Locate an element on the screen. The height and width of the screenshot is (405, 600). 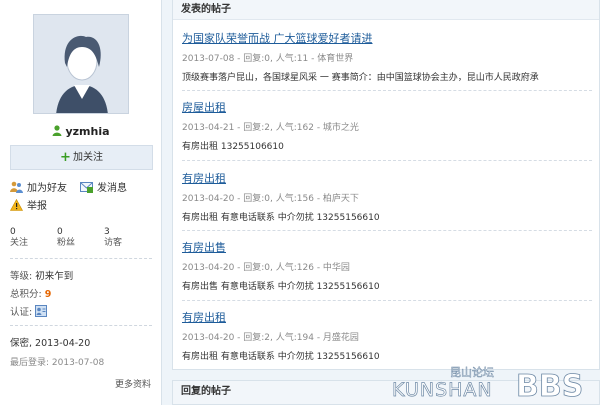
follow-button-label: 加关注 is located at coordinates (87, 157).